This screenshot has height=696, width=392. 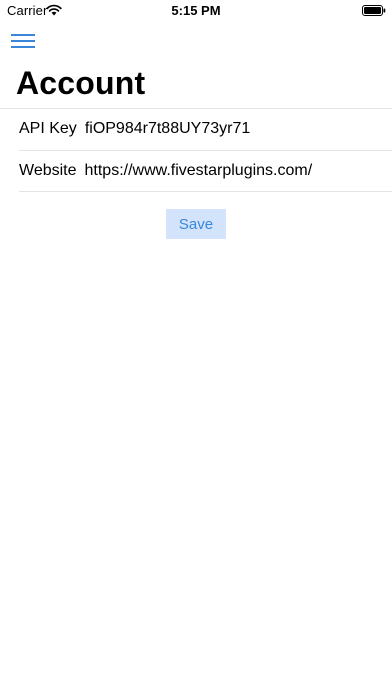 I want to click on status-time: 5:15 PM, so click(x=196, y=10).